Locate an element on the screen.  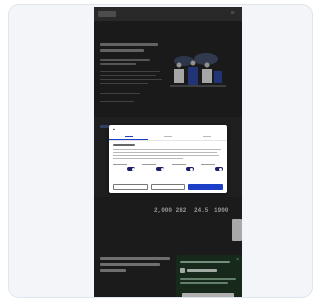
consent-title is located at coordinates (124, 145).